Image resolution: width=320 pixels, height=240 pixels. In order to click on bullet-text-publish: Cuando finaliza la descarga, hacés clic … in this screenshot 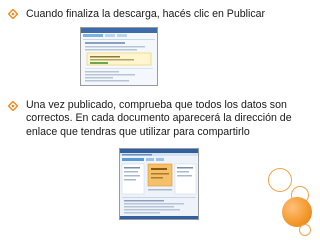, I will do `click(146, 14)`.